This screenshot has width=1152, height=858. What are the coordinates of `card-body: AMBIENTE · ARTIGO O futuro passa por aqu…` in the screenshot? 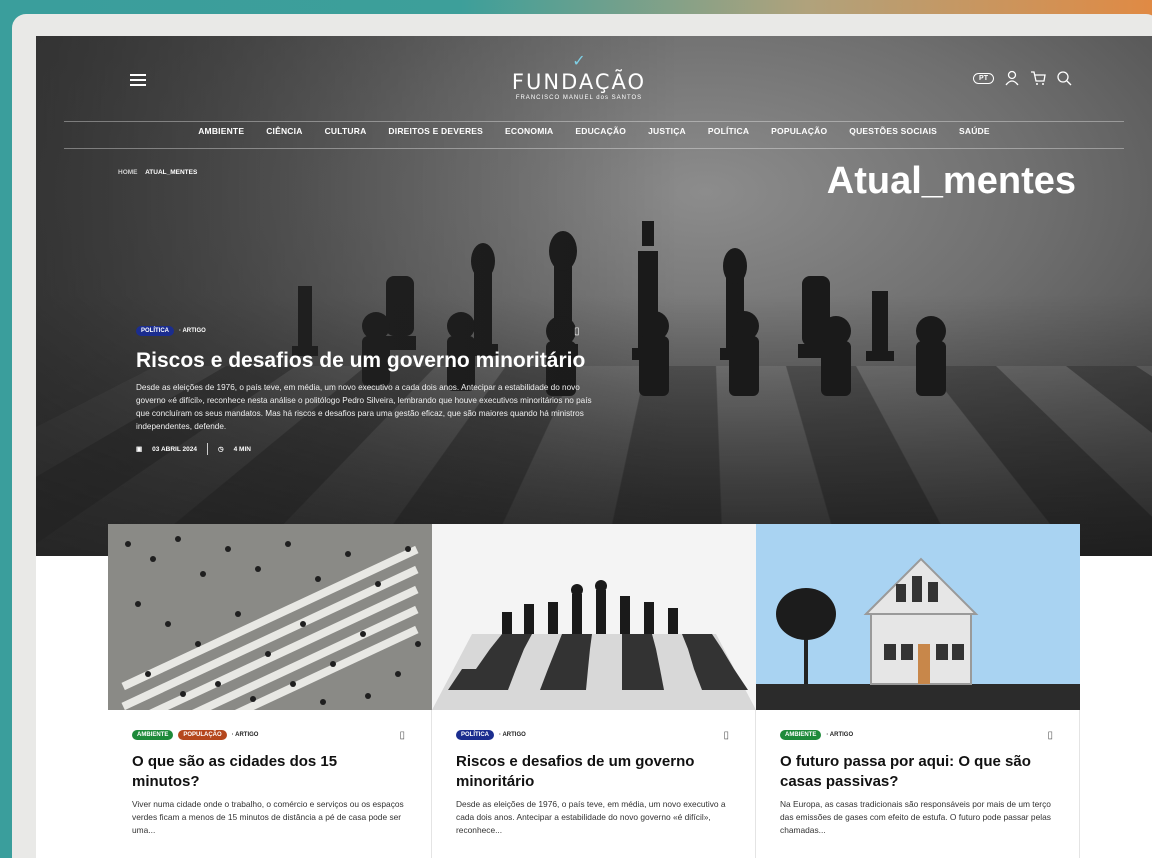 It's located at (917, 773).